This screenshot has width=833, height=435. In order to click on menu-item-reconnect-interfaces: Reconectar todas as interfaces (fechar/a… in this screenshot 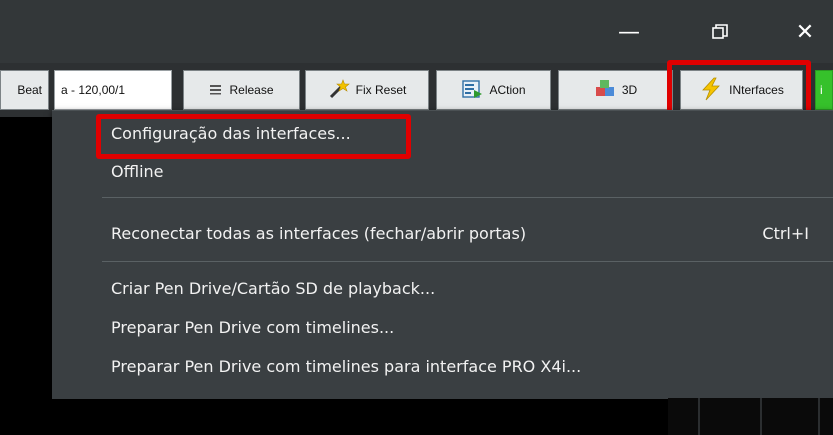, I will do `click(442, 233)`.